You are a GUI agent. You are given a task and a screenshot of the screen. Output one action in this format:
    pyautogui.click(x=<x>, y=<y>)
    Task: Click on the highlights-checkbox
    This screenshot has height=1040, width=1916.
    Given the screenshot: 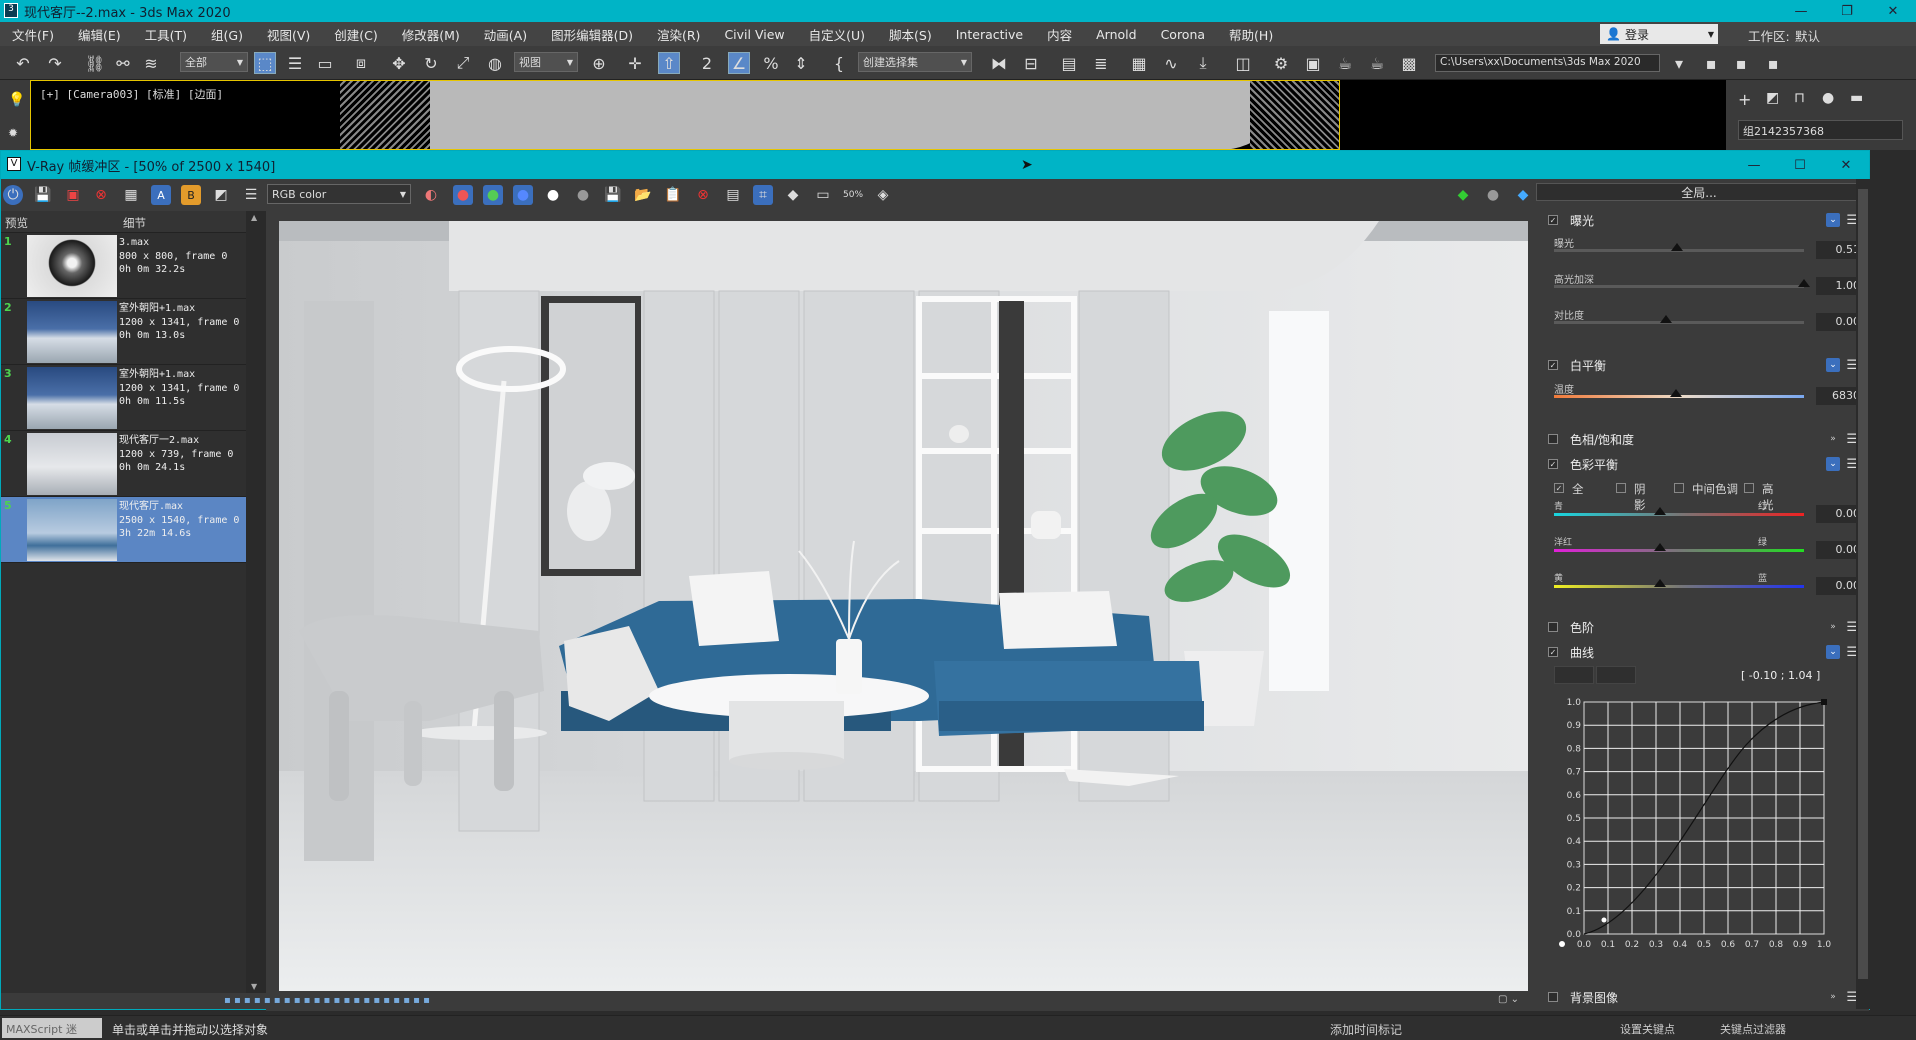 What is the action you would take?
    pyautogui.click(x=1749, y=488)
    